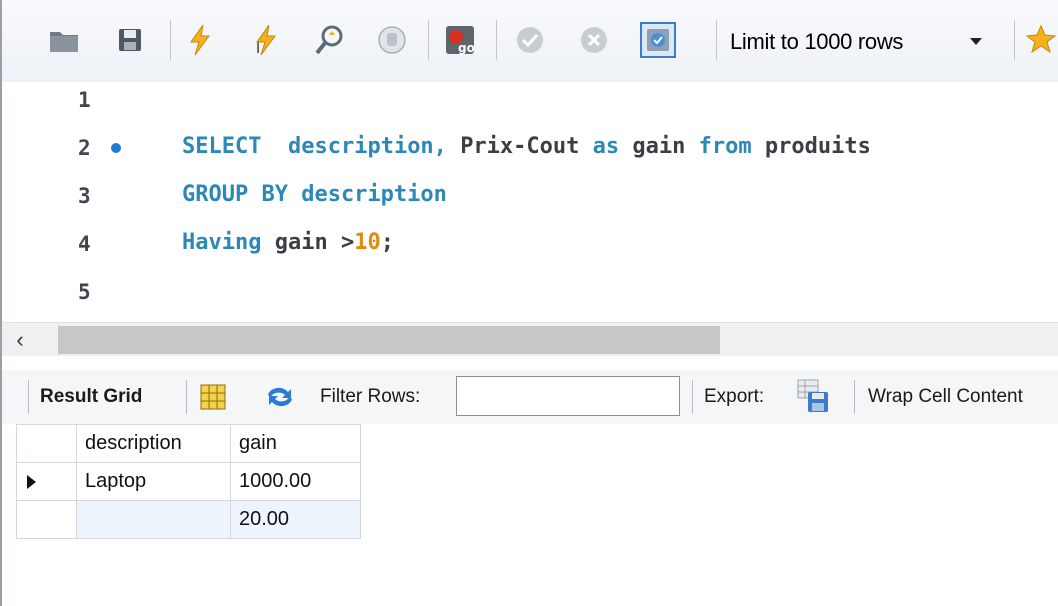 The width and height of the screenshot is (1058, 606). What do you see at coordinates (84, 244) in the screenshot?
I see `line-number: 4` at bounding box center [84, 244].